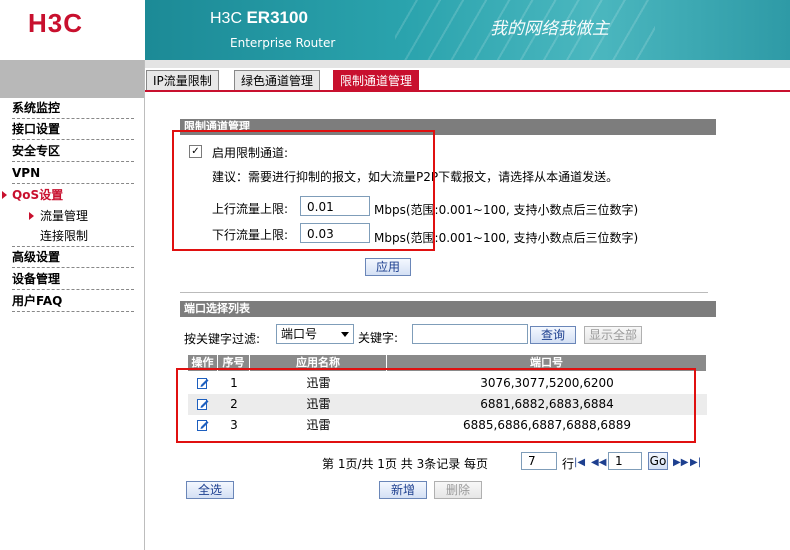 This screenshot has height=550, width=790. I want to click on sidebar-item-advanced: 高级设置, so click(73, 257).